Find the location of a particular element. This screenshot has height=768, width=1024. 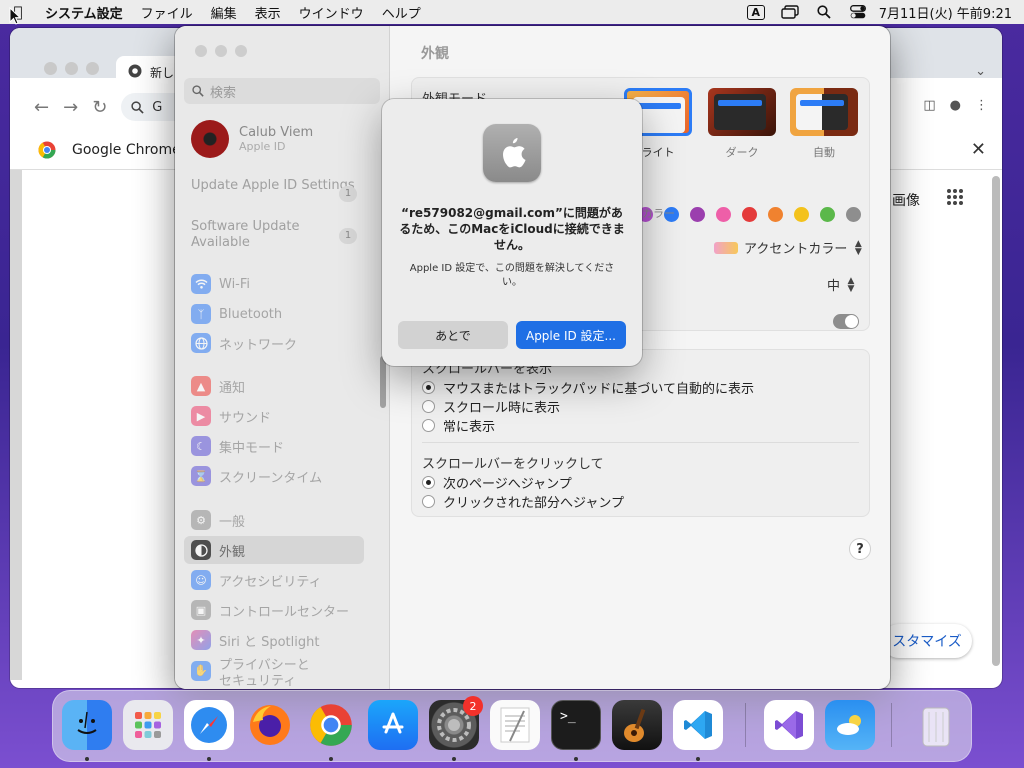

sidebar-item-label: Siri と Spotlight is located at coordinates (269, 642).